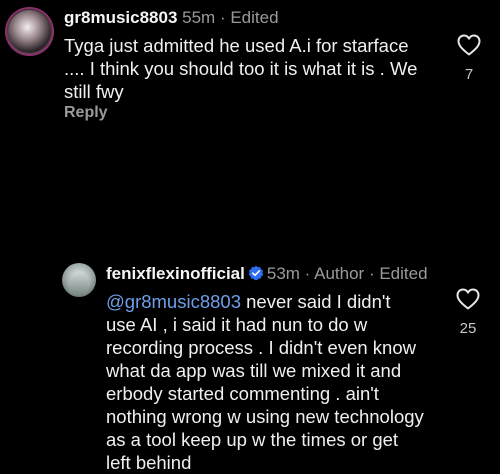 This screenshot has height=474, width=500. I want to click on username: fenixflexinofficial, so click(175, 273).